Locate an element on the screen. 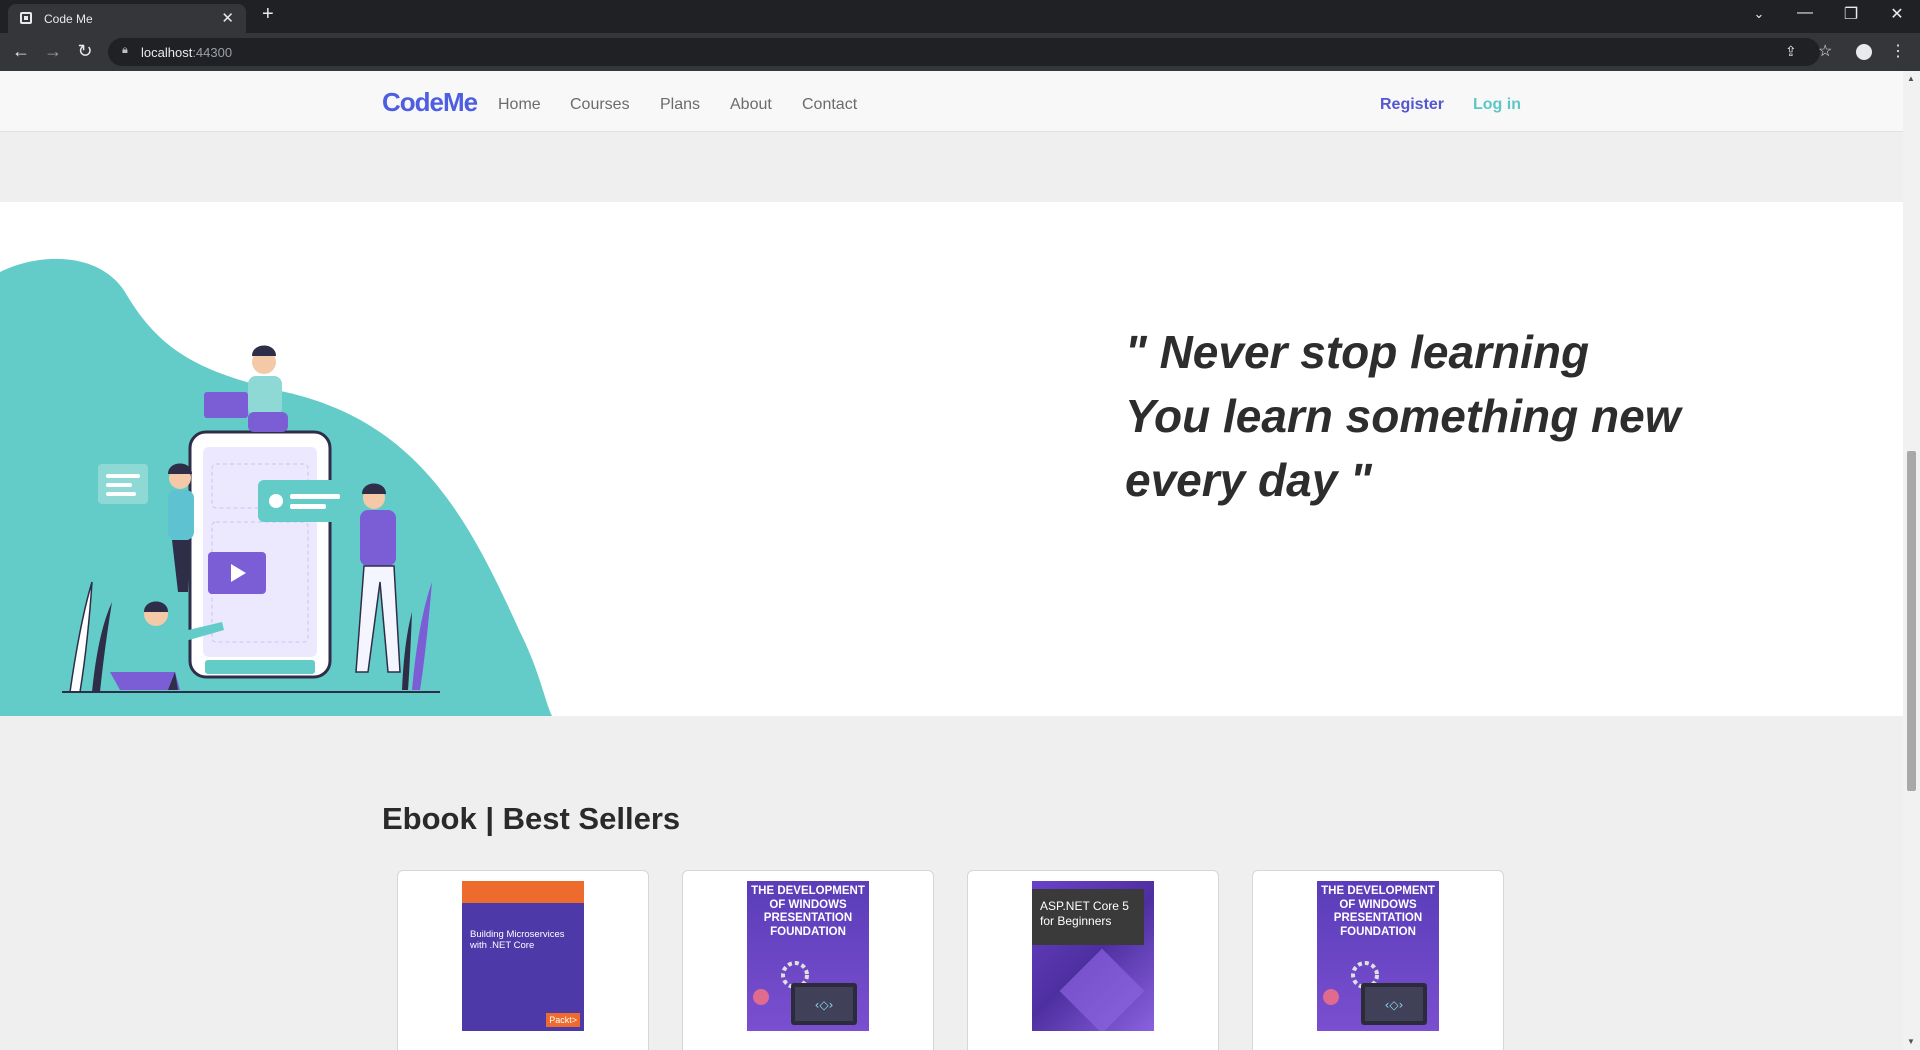 Image resolution: width=1920 pixels, height=1050 pixels. nav-link-courses: Courses is located at coordinates (600, 105).